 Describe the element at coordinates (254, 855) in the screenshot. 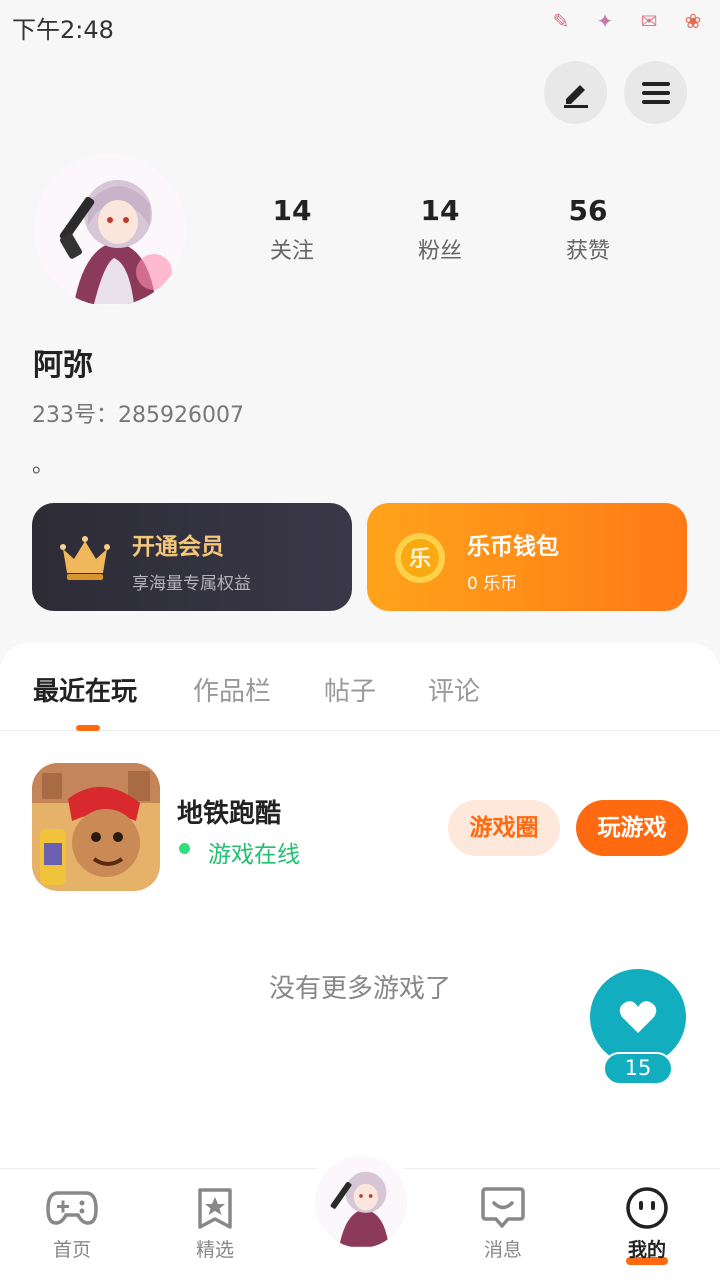

I see `game-online-status: 游戏在线` at that location.